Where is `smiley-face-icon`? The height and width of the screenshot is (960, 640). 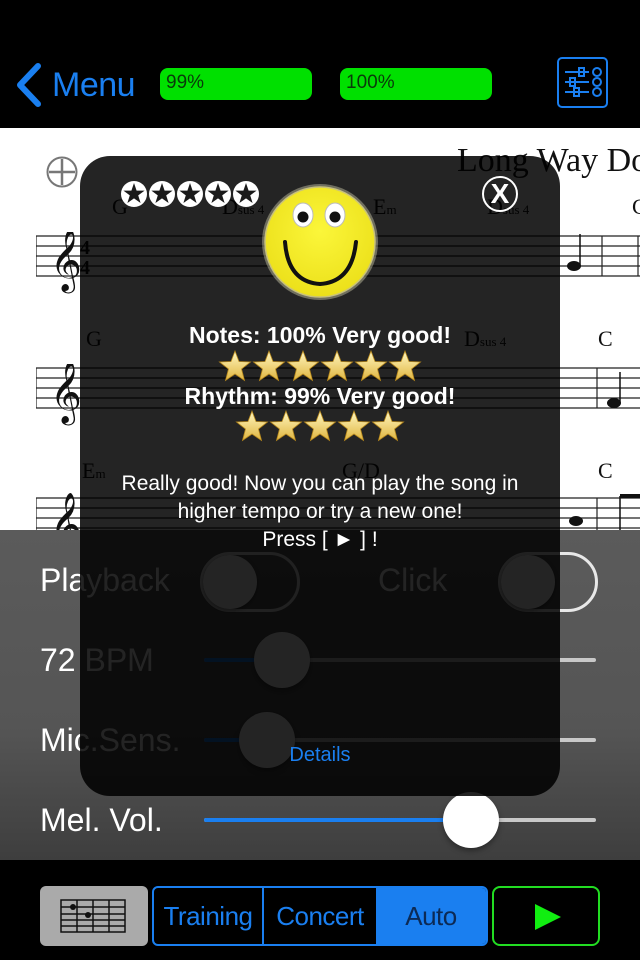 smiley-face-icon is located at coordinates (320, 242).